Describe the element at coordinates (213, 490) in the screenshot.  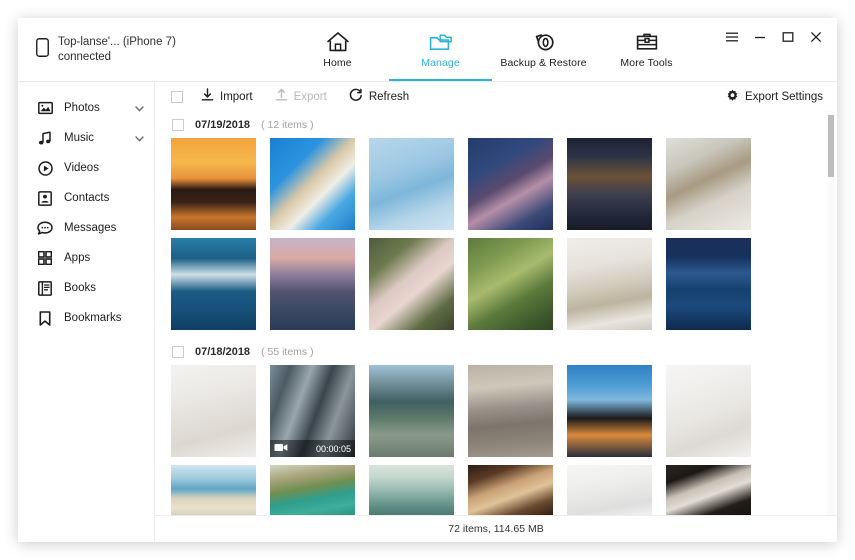
I see `photo-beach-crowd` at that location.